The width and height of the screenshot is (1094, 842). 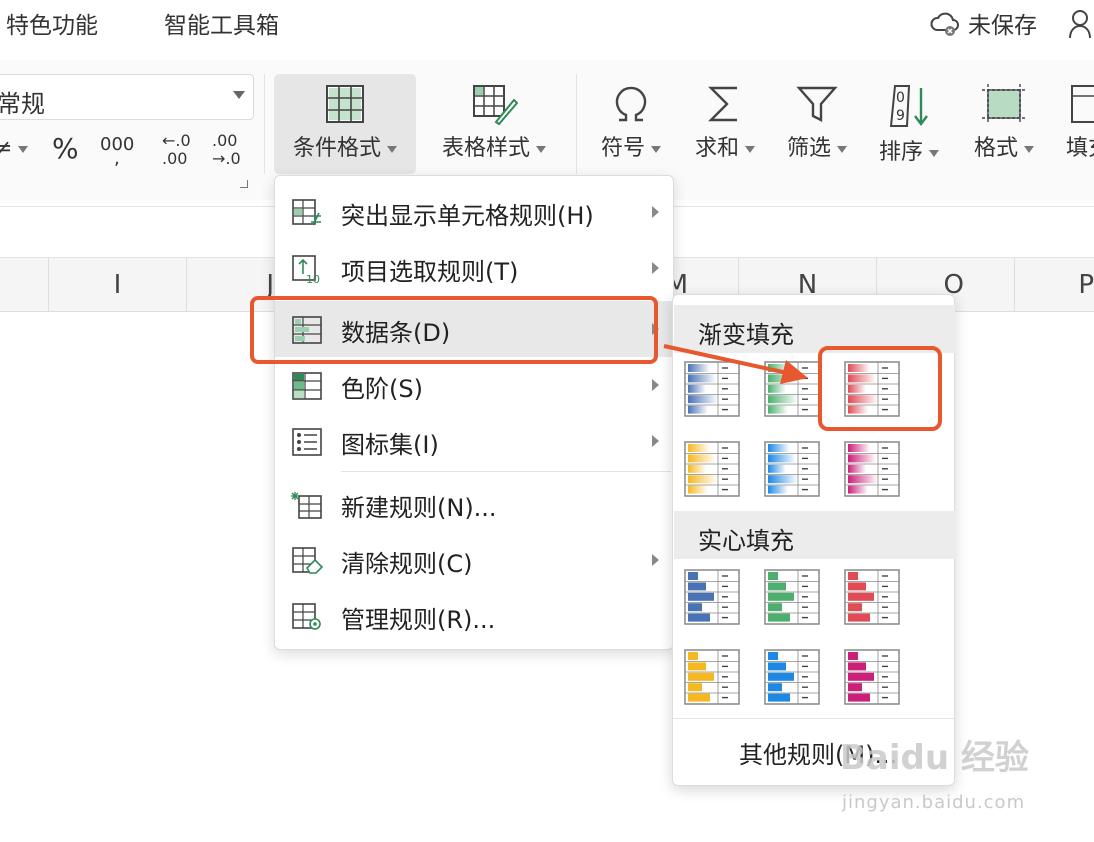 What do you see at coordinates (712, 677) in the screenshot?
I see `solid-data-bar-orange` at bounding box center [712, 677].